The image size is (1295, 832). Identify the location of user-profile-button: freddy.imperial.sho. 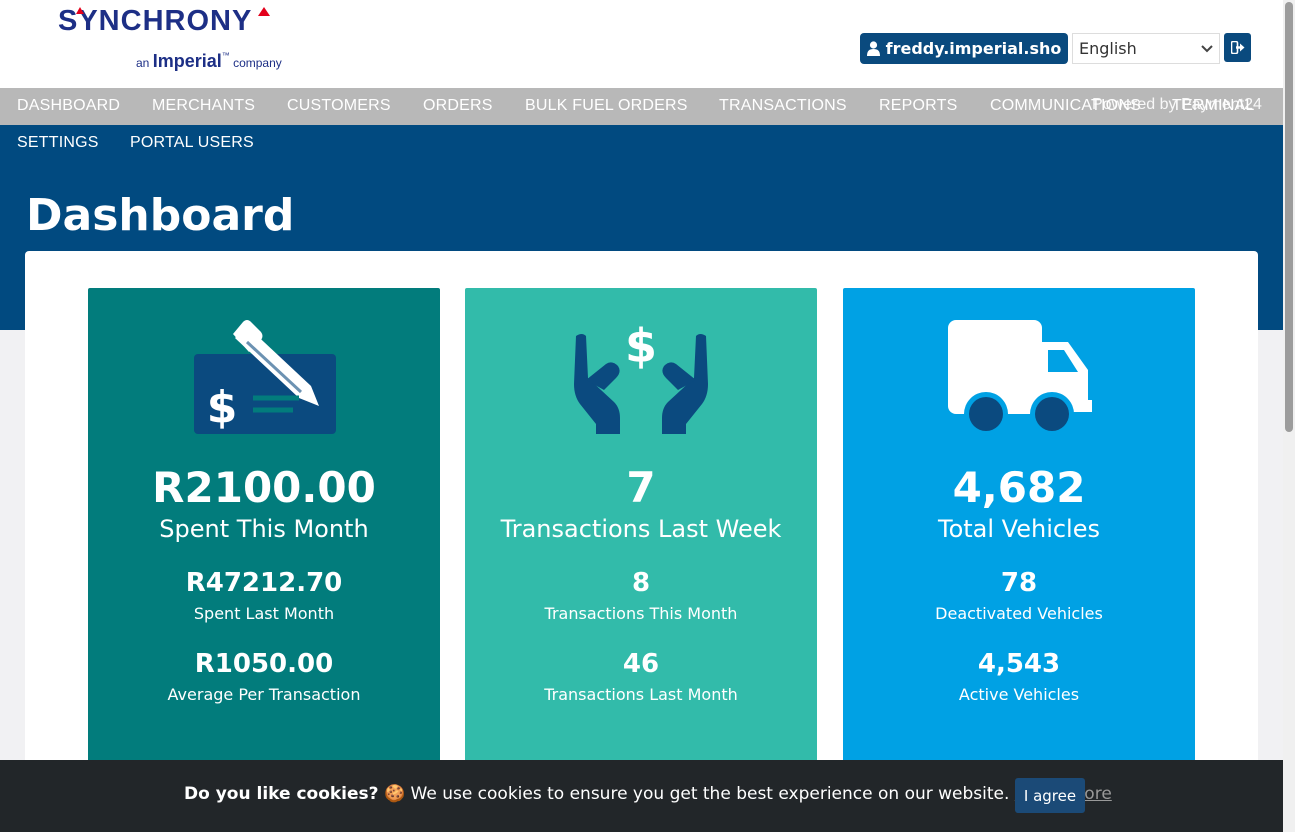
(964, 48).